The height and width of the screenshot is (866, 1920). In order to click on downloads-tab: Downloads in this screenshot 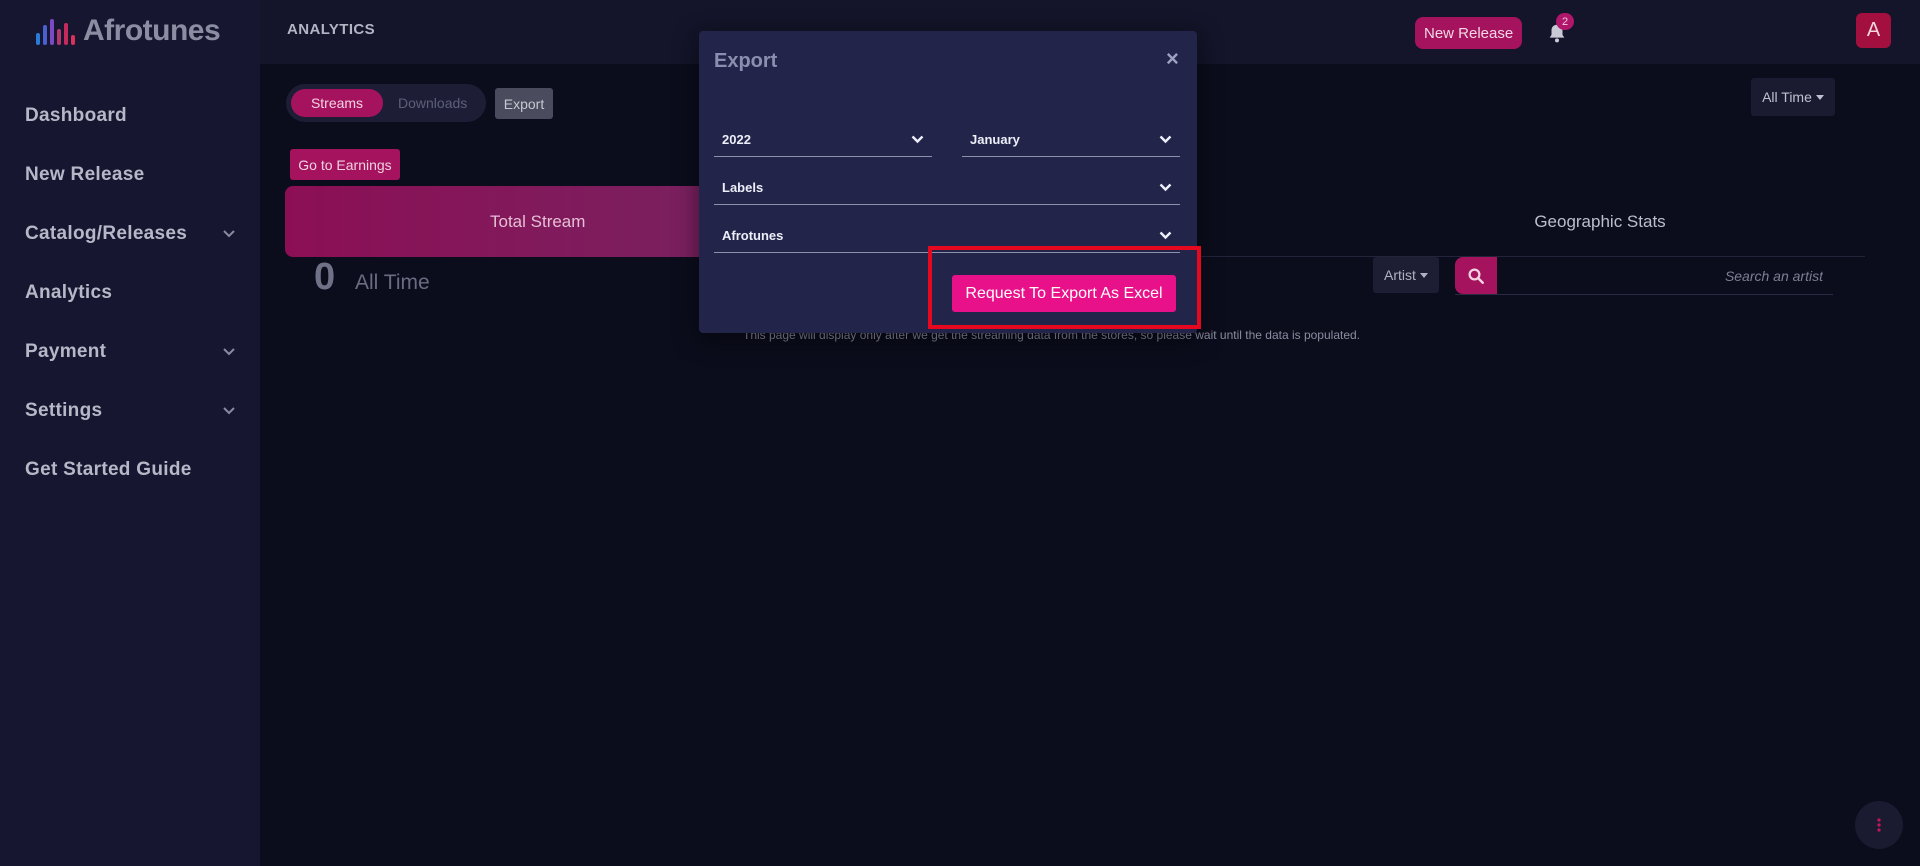, I will do `click(432, 103)`.